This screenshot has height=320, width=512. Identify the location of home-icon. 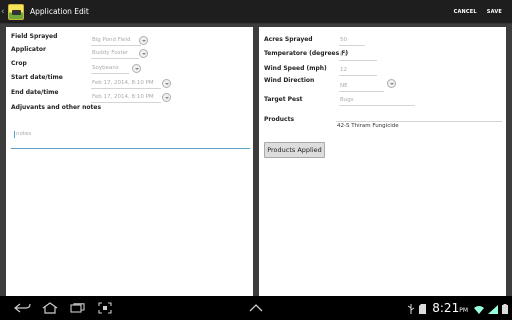
(50, 308).